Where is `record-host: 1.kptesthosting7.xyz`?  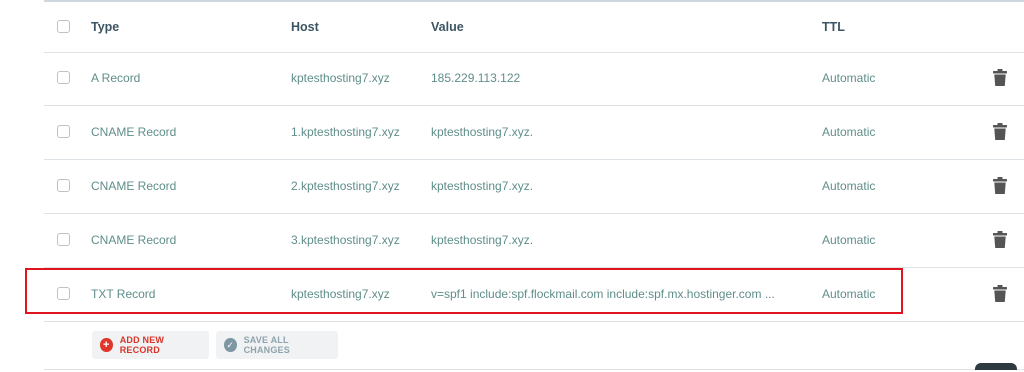
record-host: 1.kptesthosting7.xyz is located at coordinates (345, 132).